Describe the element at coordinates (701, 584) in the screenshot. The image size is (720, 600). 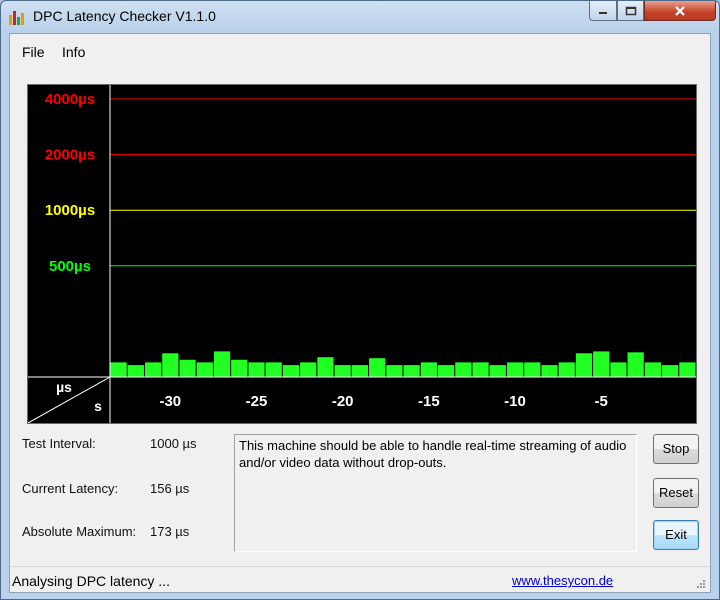
I see `resize-grip-icon` at that location.